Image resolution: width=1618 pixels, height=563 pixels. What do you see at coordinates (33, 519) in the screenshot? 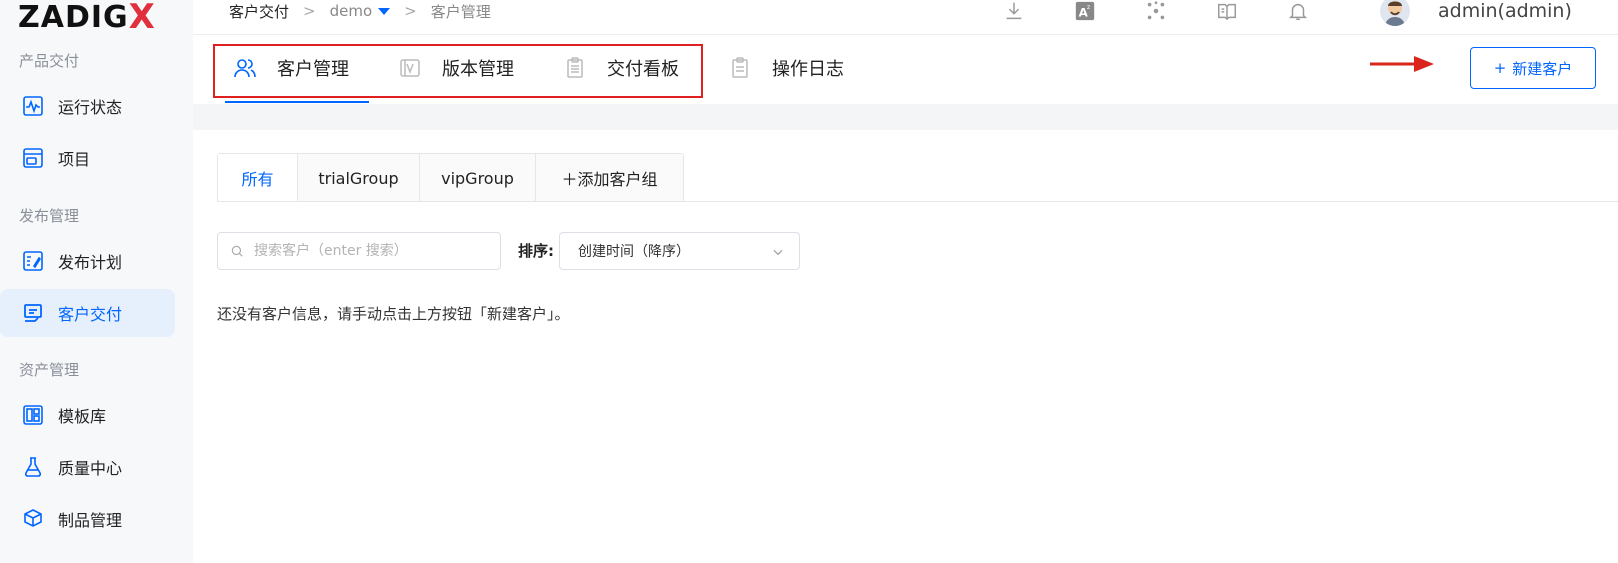
I see `artifact-icon` at bounding box center [33, 519].